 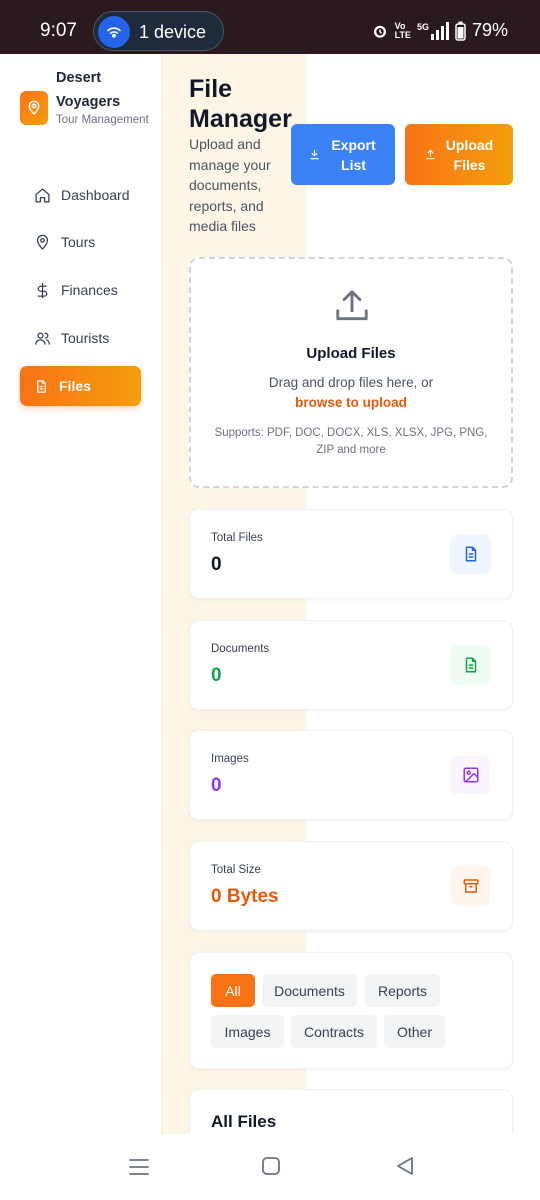 What do you see at coordinates (460, 31) in the screenshot?
I see `battery-icon` at bounding box center [460, 31].